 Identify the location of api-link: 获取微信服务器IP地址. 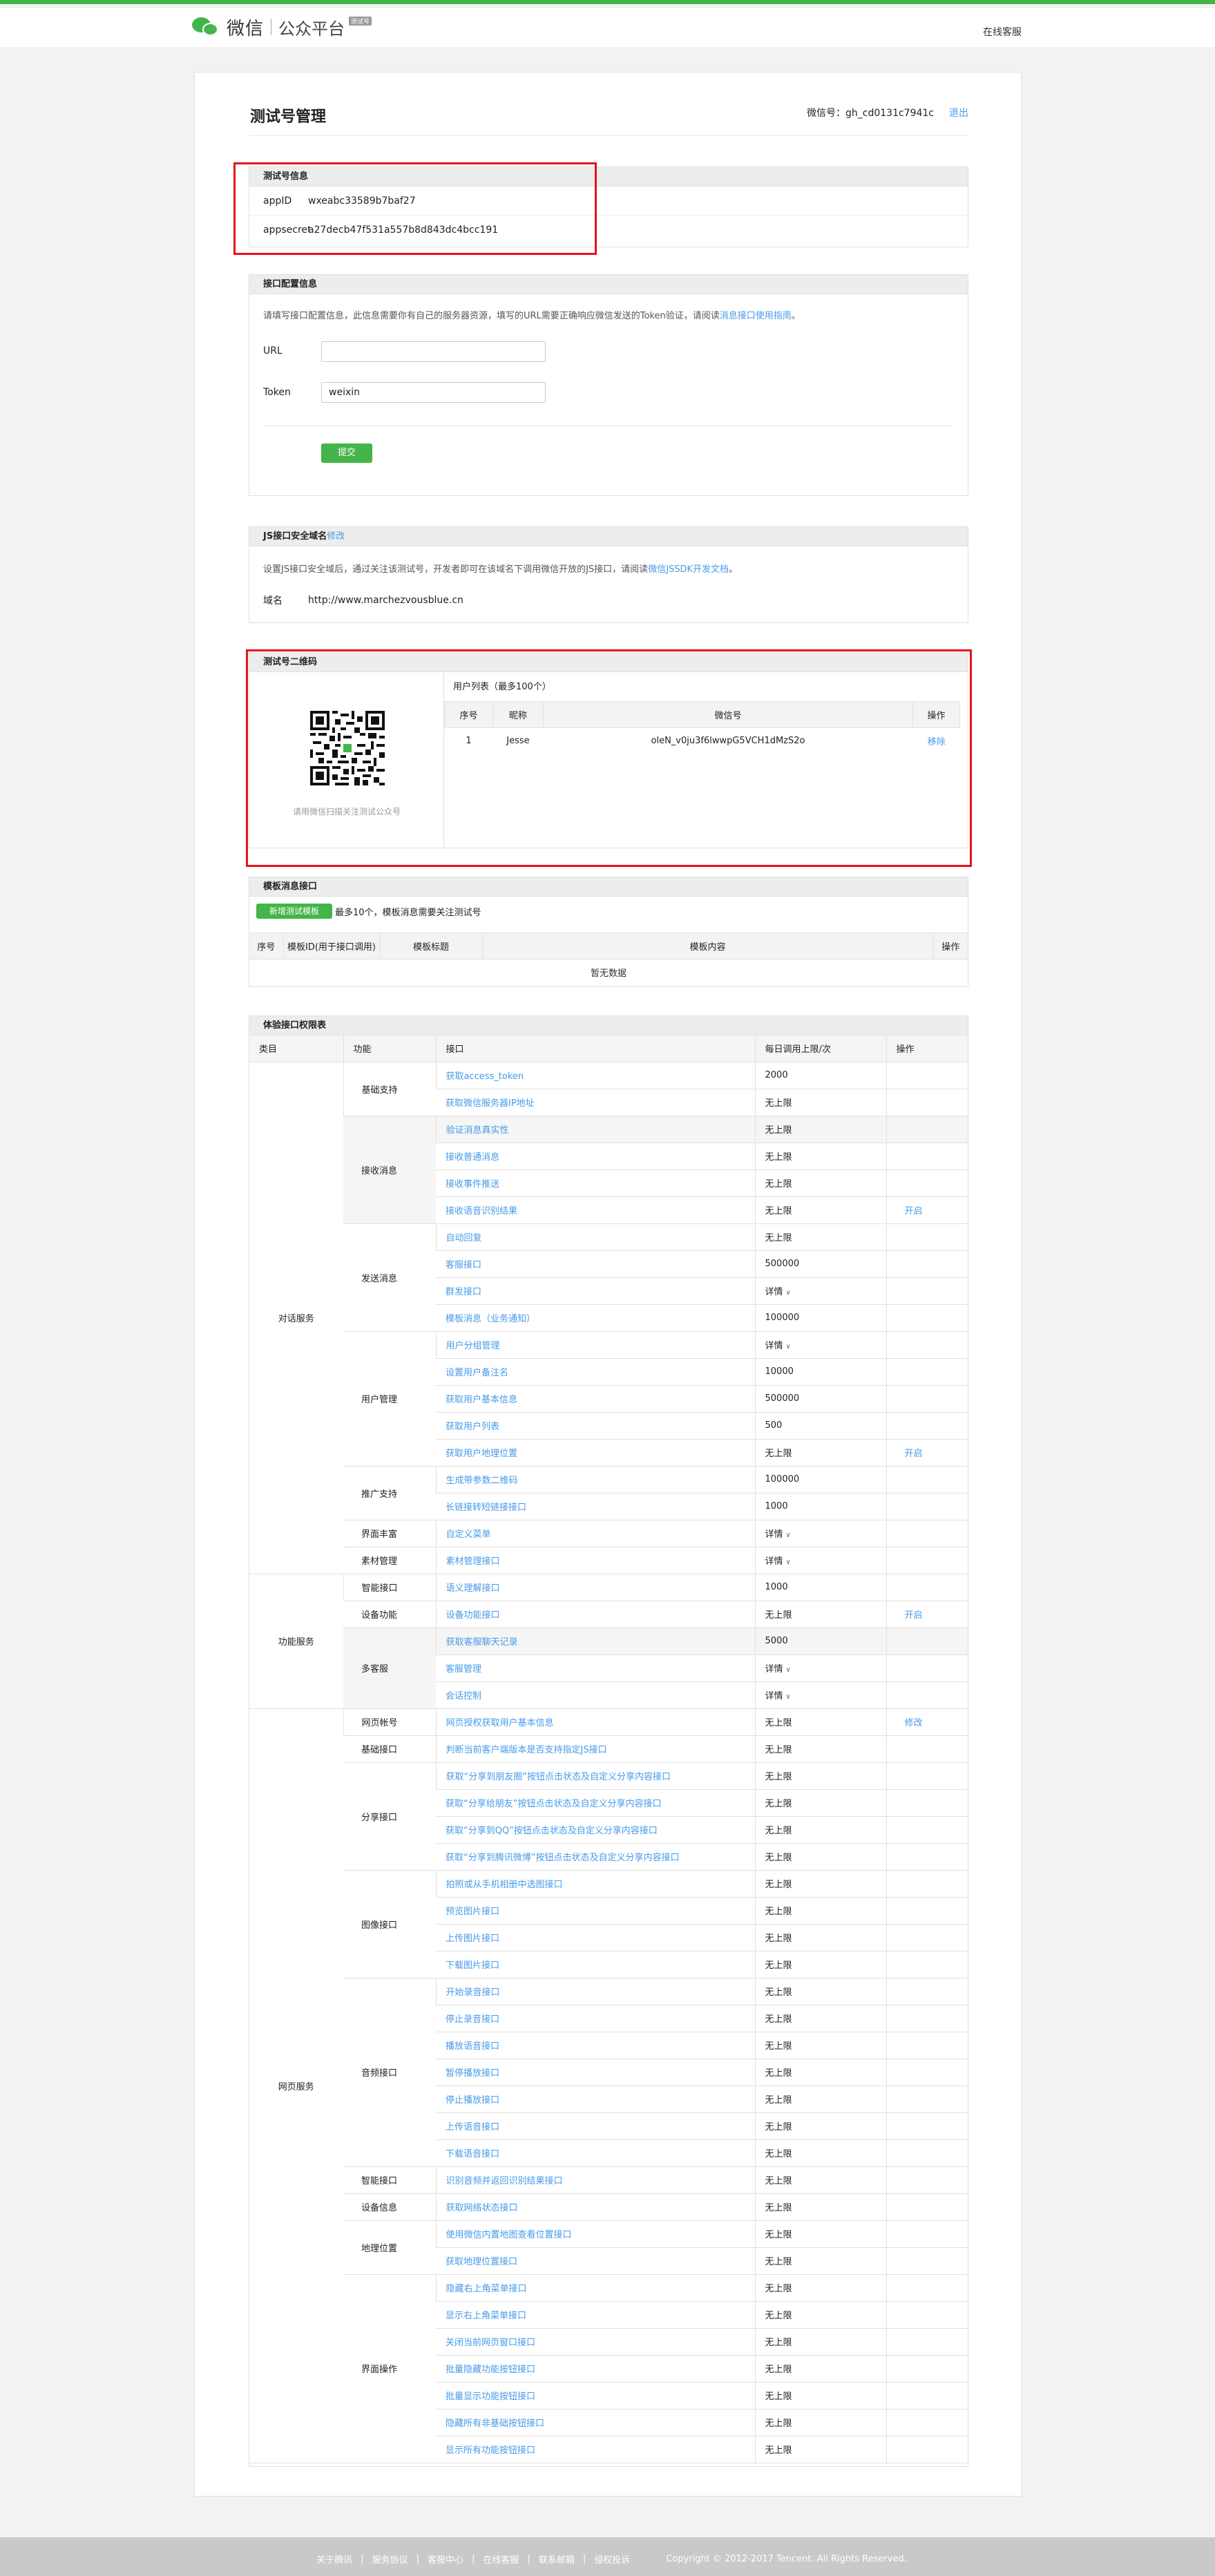
(491, 1103).